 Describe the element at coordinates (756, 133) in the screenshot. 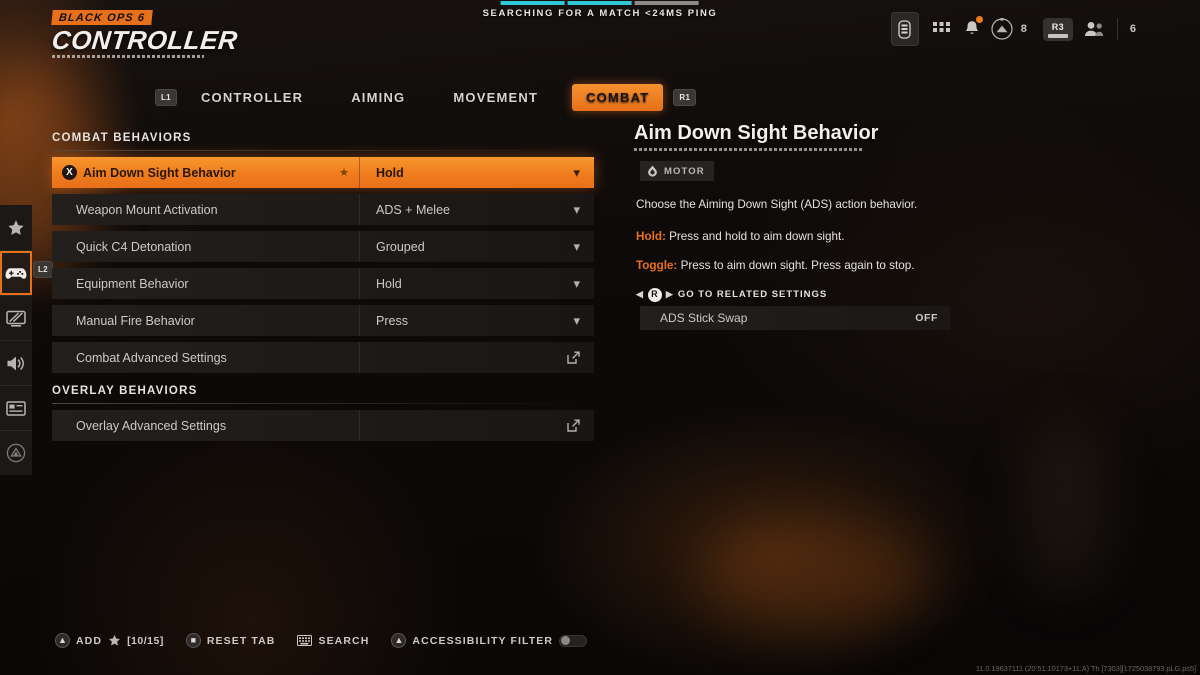

I see `detail-title: Aim Down Sight Behavior` at that location.